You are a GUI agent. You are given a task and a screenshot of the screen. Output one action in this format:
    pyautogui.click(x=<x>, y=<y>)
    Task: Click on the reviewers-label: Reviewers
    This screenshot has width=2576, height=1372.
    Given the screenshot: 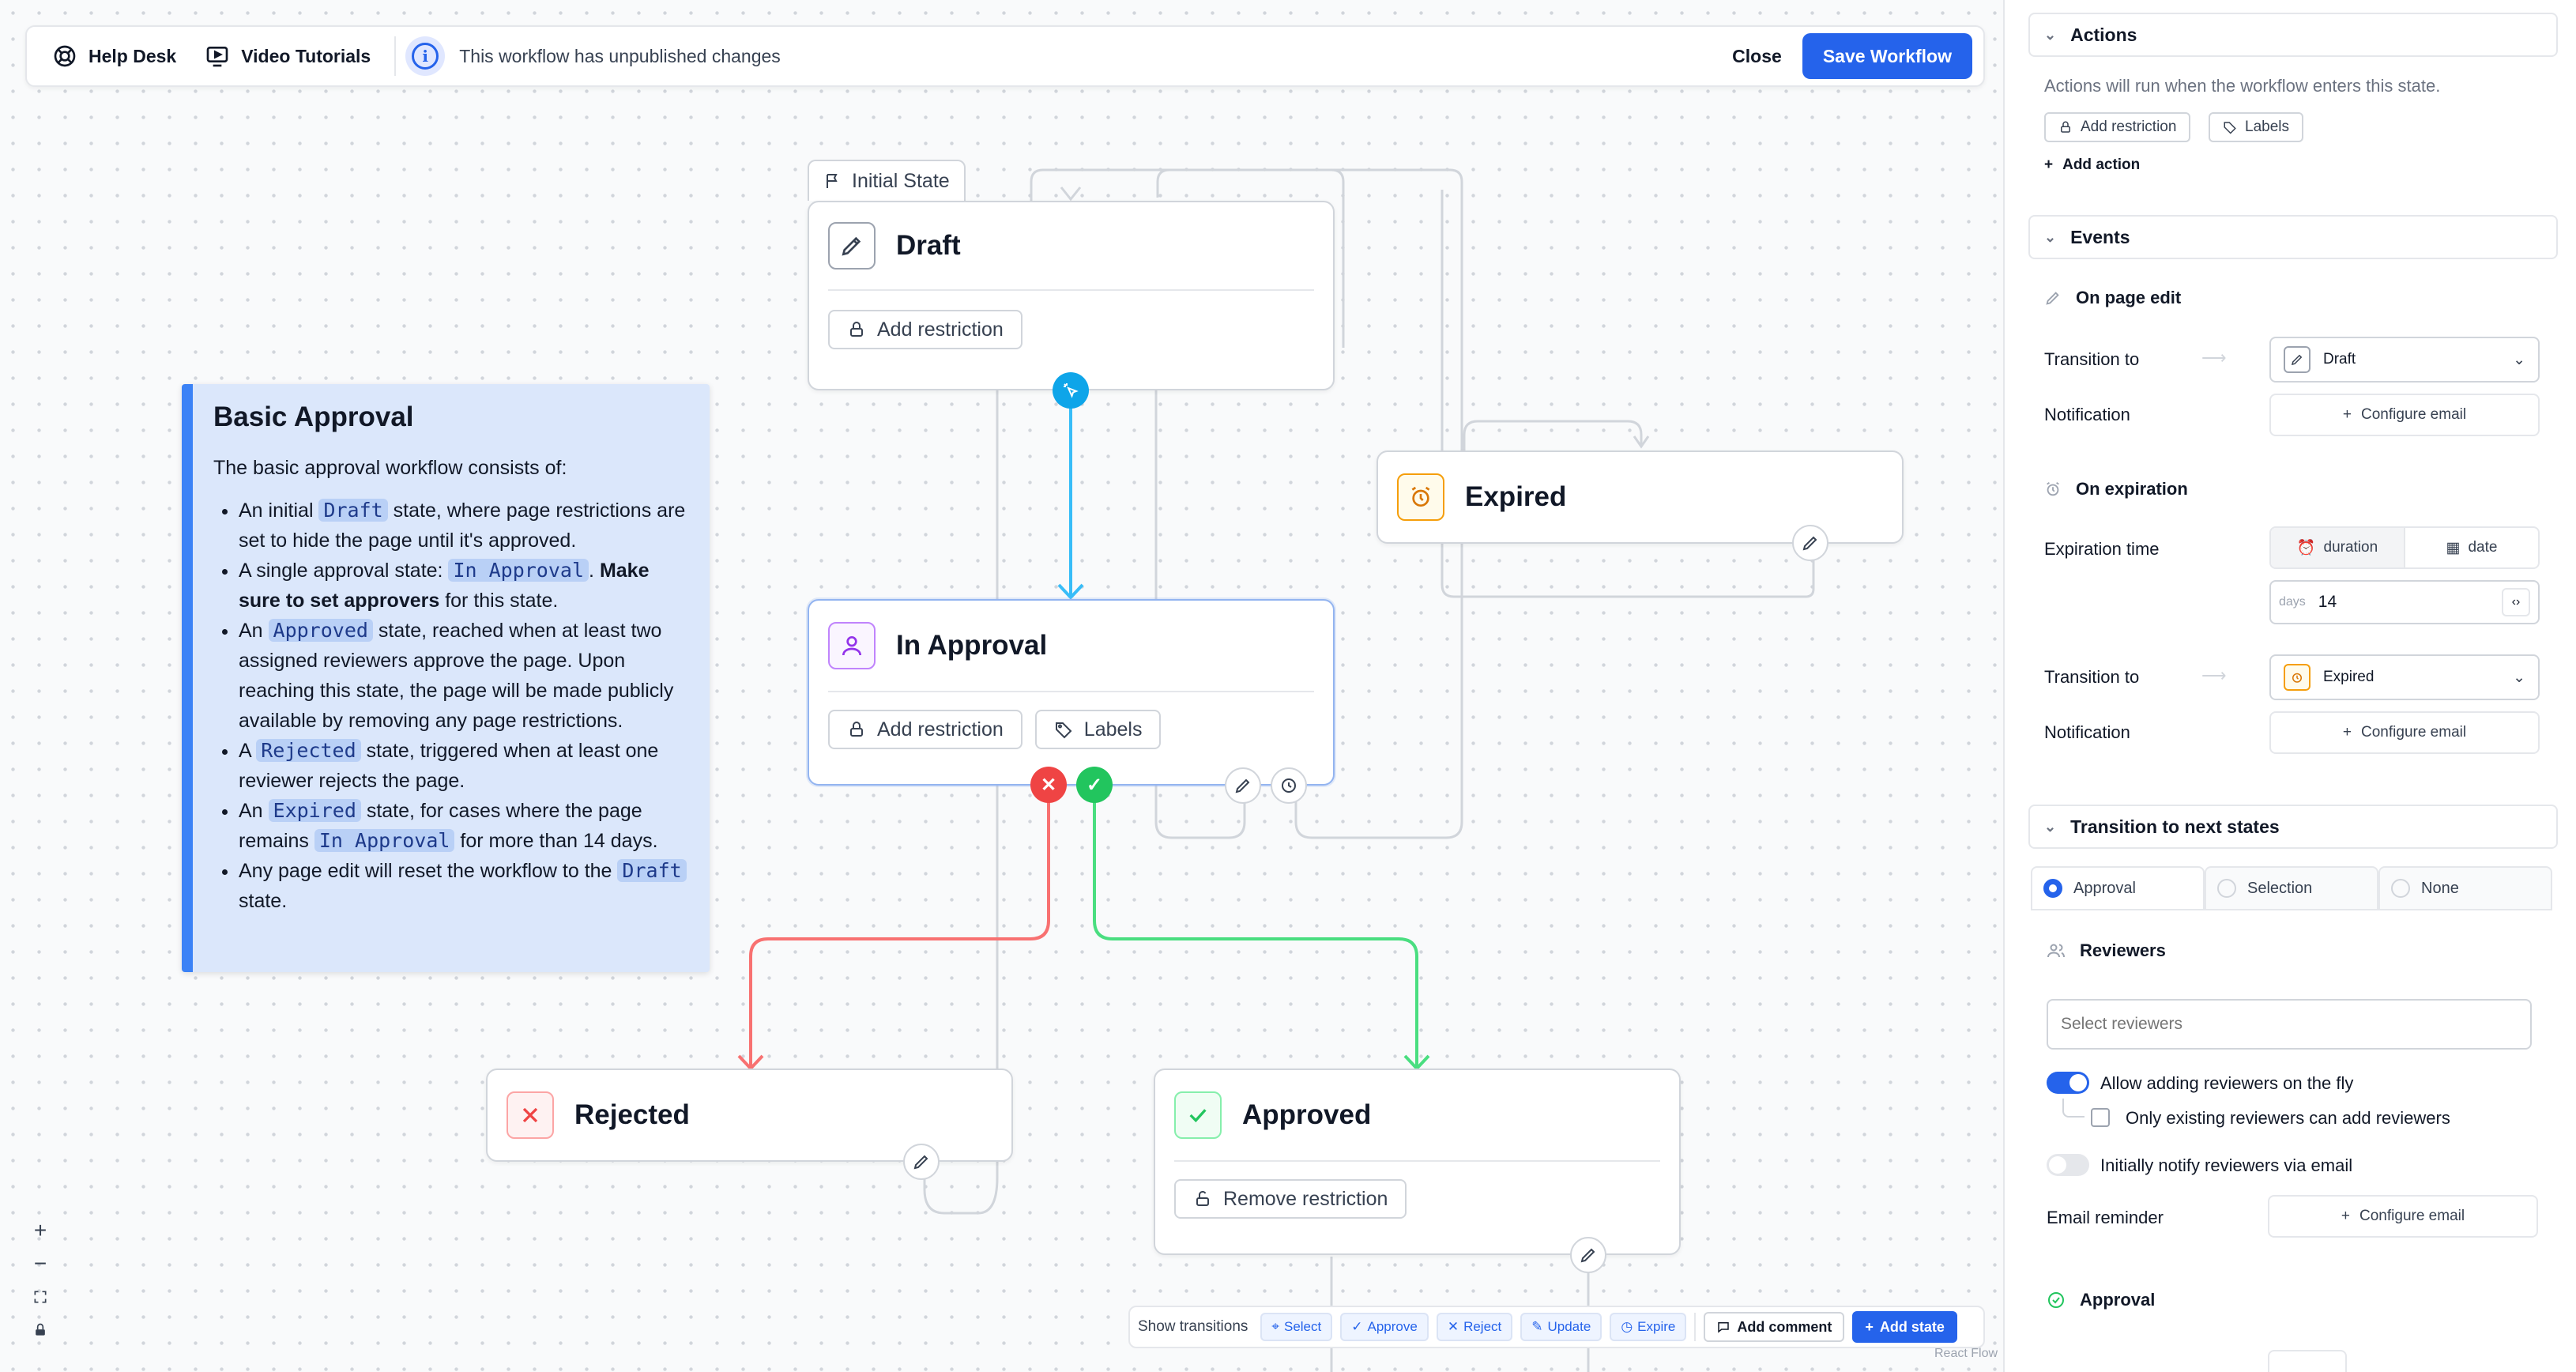 What is the action you would take?
    pyautogui.click(x=2106, y=950)
    